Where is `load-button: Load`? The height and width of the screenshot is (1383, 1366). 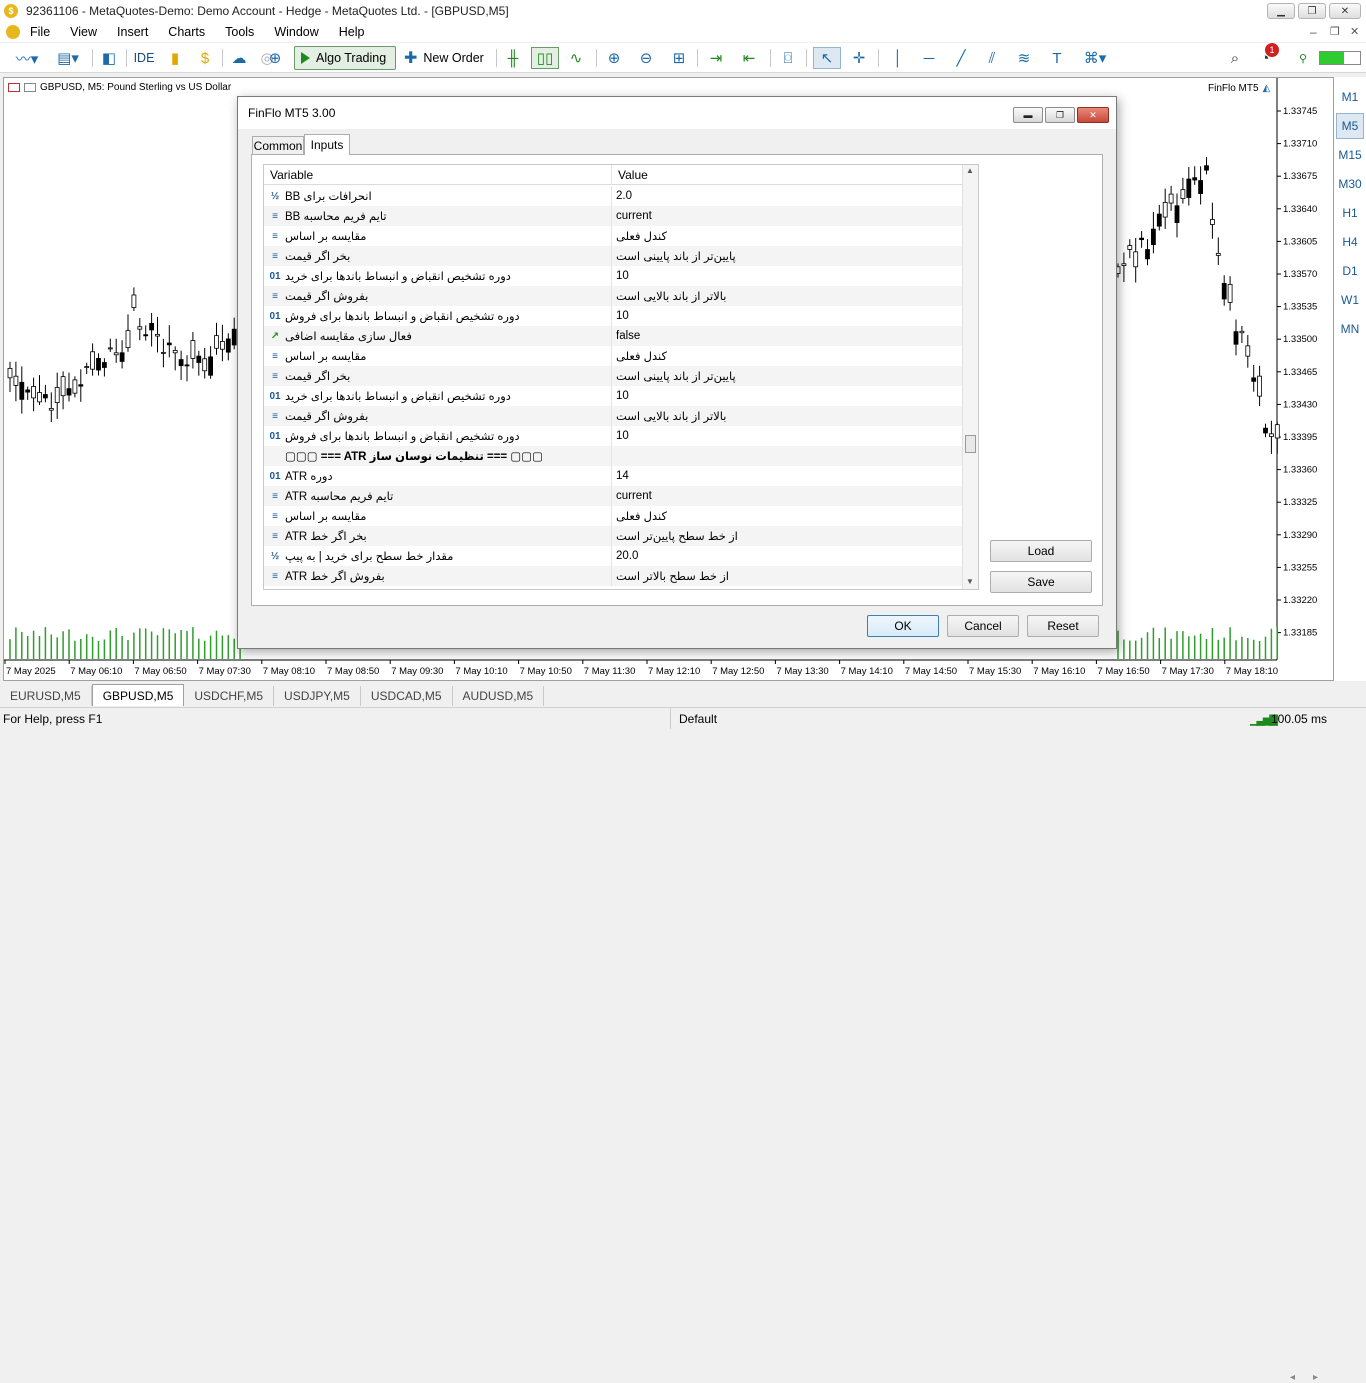
load-button: Load is located at coordinates (1041, 551).